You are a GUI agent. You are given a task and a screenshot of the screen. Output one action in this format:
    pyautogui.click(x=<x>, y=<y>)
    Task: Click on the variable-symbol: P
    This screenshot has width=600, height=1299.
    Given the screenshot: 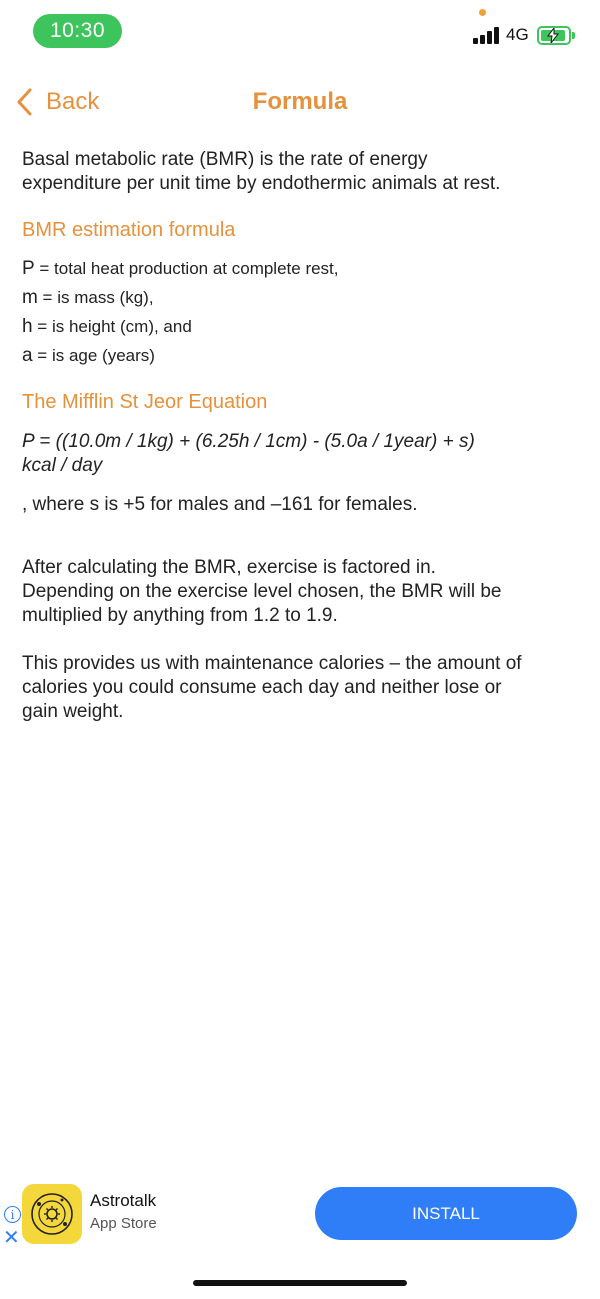 What is the action you would take?
    pyautogui.click(x=28, y=268)
    